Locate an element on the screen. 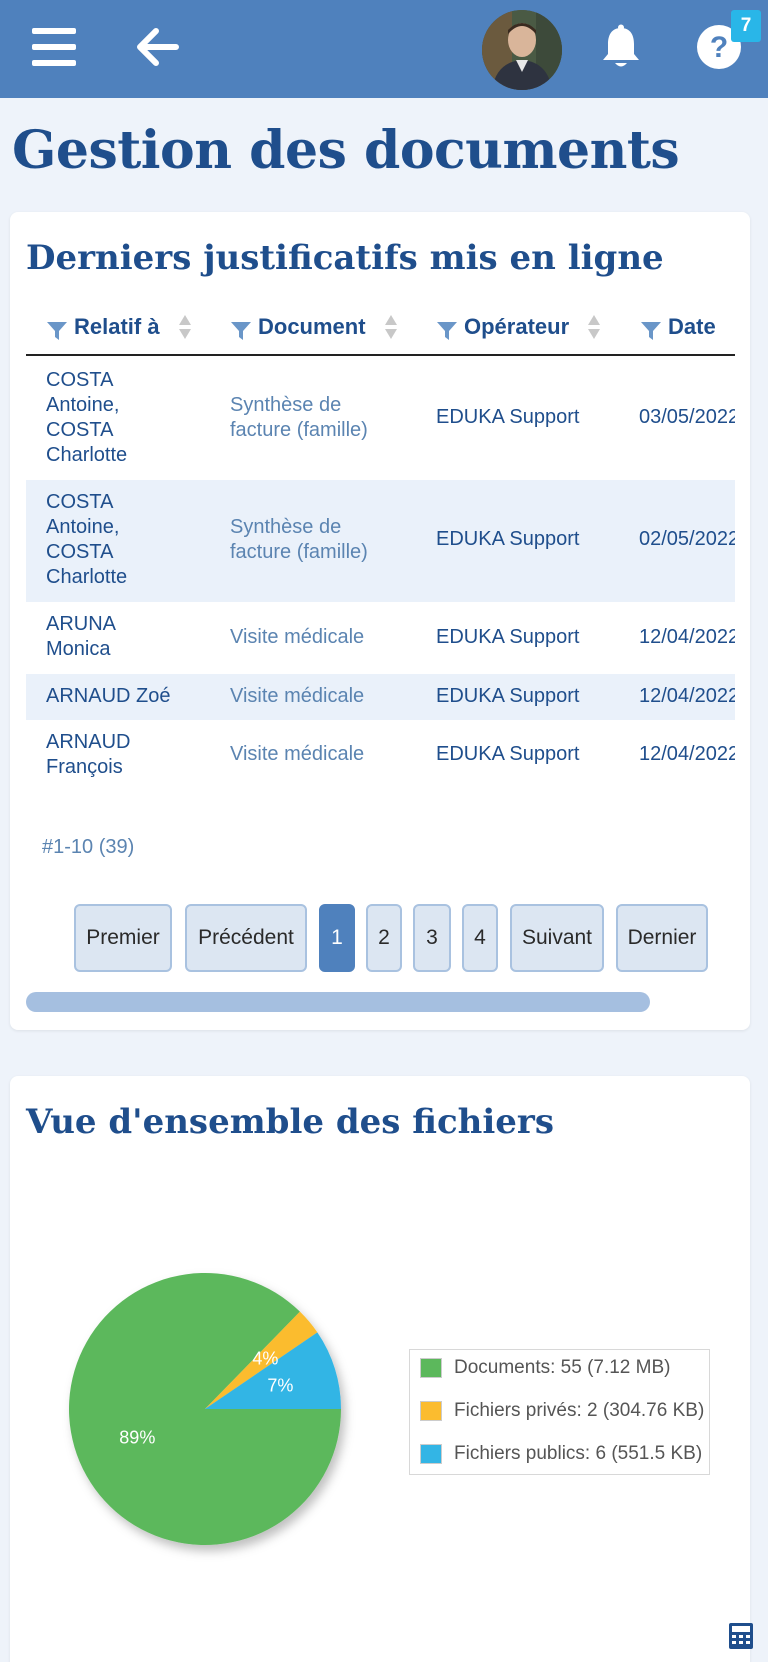 This screenshot has width=768, height=1662. pie-slice-label: 89% is located at coordinates (137, 1438).